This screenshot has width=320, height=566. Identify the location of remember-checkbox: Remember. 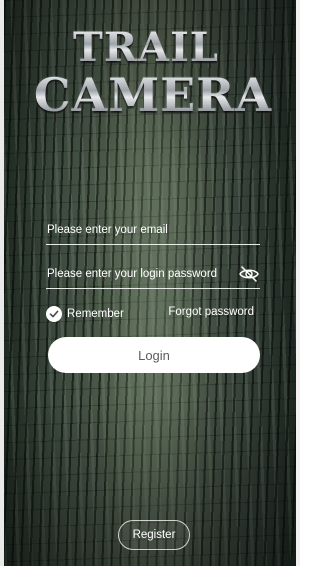
(85, 314).